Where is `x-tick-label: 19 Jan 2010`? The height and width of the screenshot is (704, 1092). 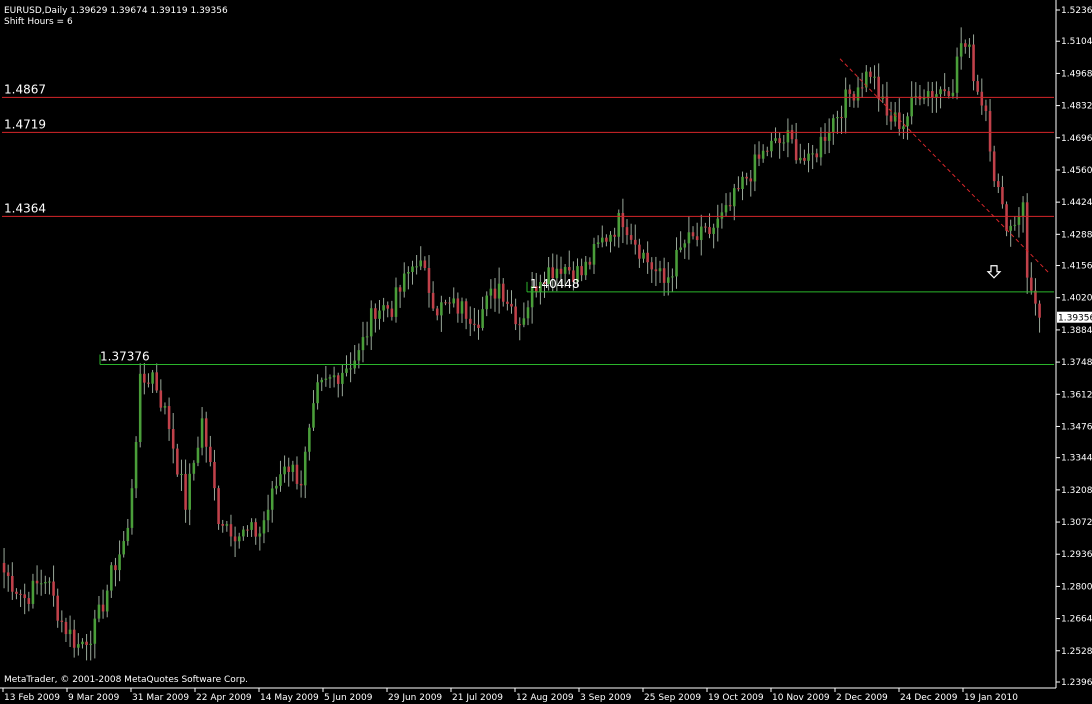
x-tick-label: 19 Jan 2010 is located at coordinates (991, 698).